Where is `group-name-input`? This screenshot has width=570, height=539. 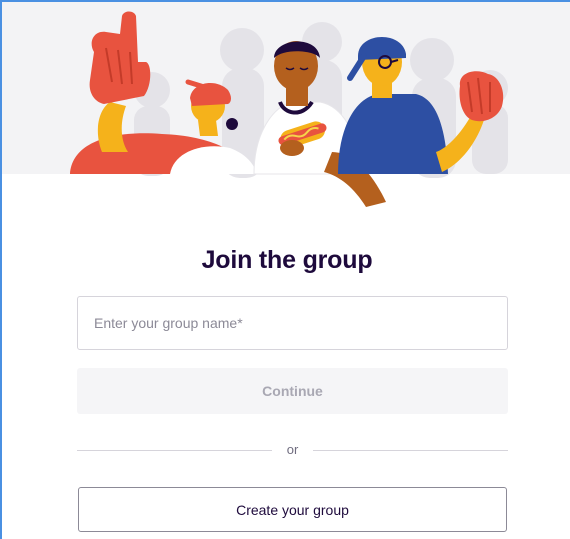
group-name-input is located at coordinates (292, 323).